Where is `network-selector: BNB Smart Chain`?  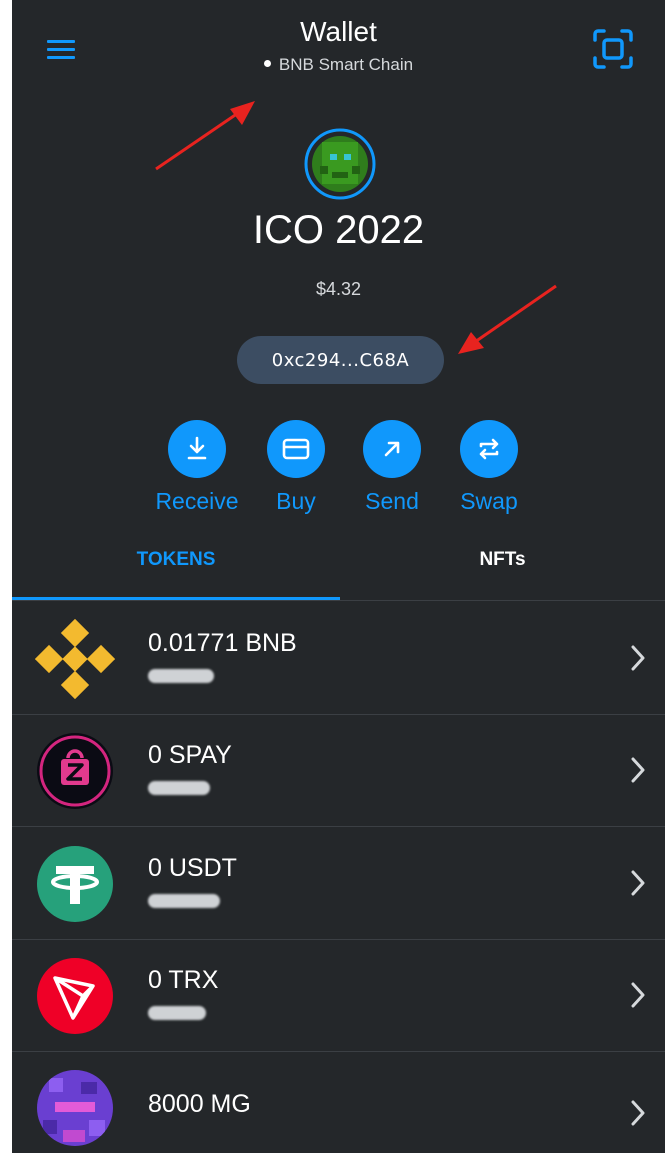
network-selector: BNB Smart Chain is located at coordinates (338, 65).